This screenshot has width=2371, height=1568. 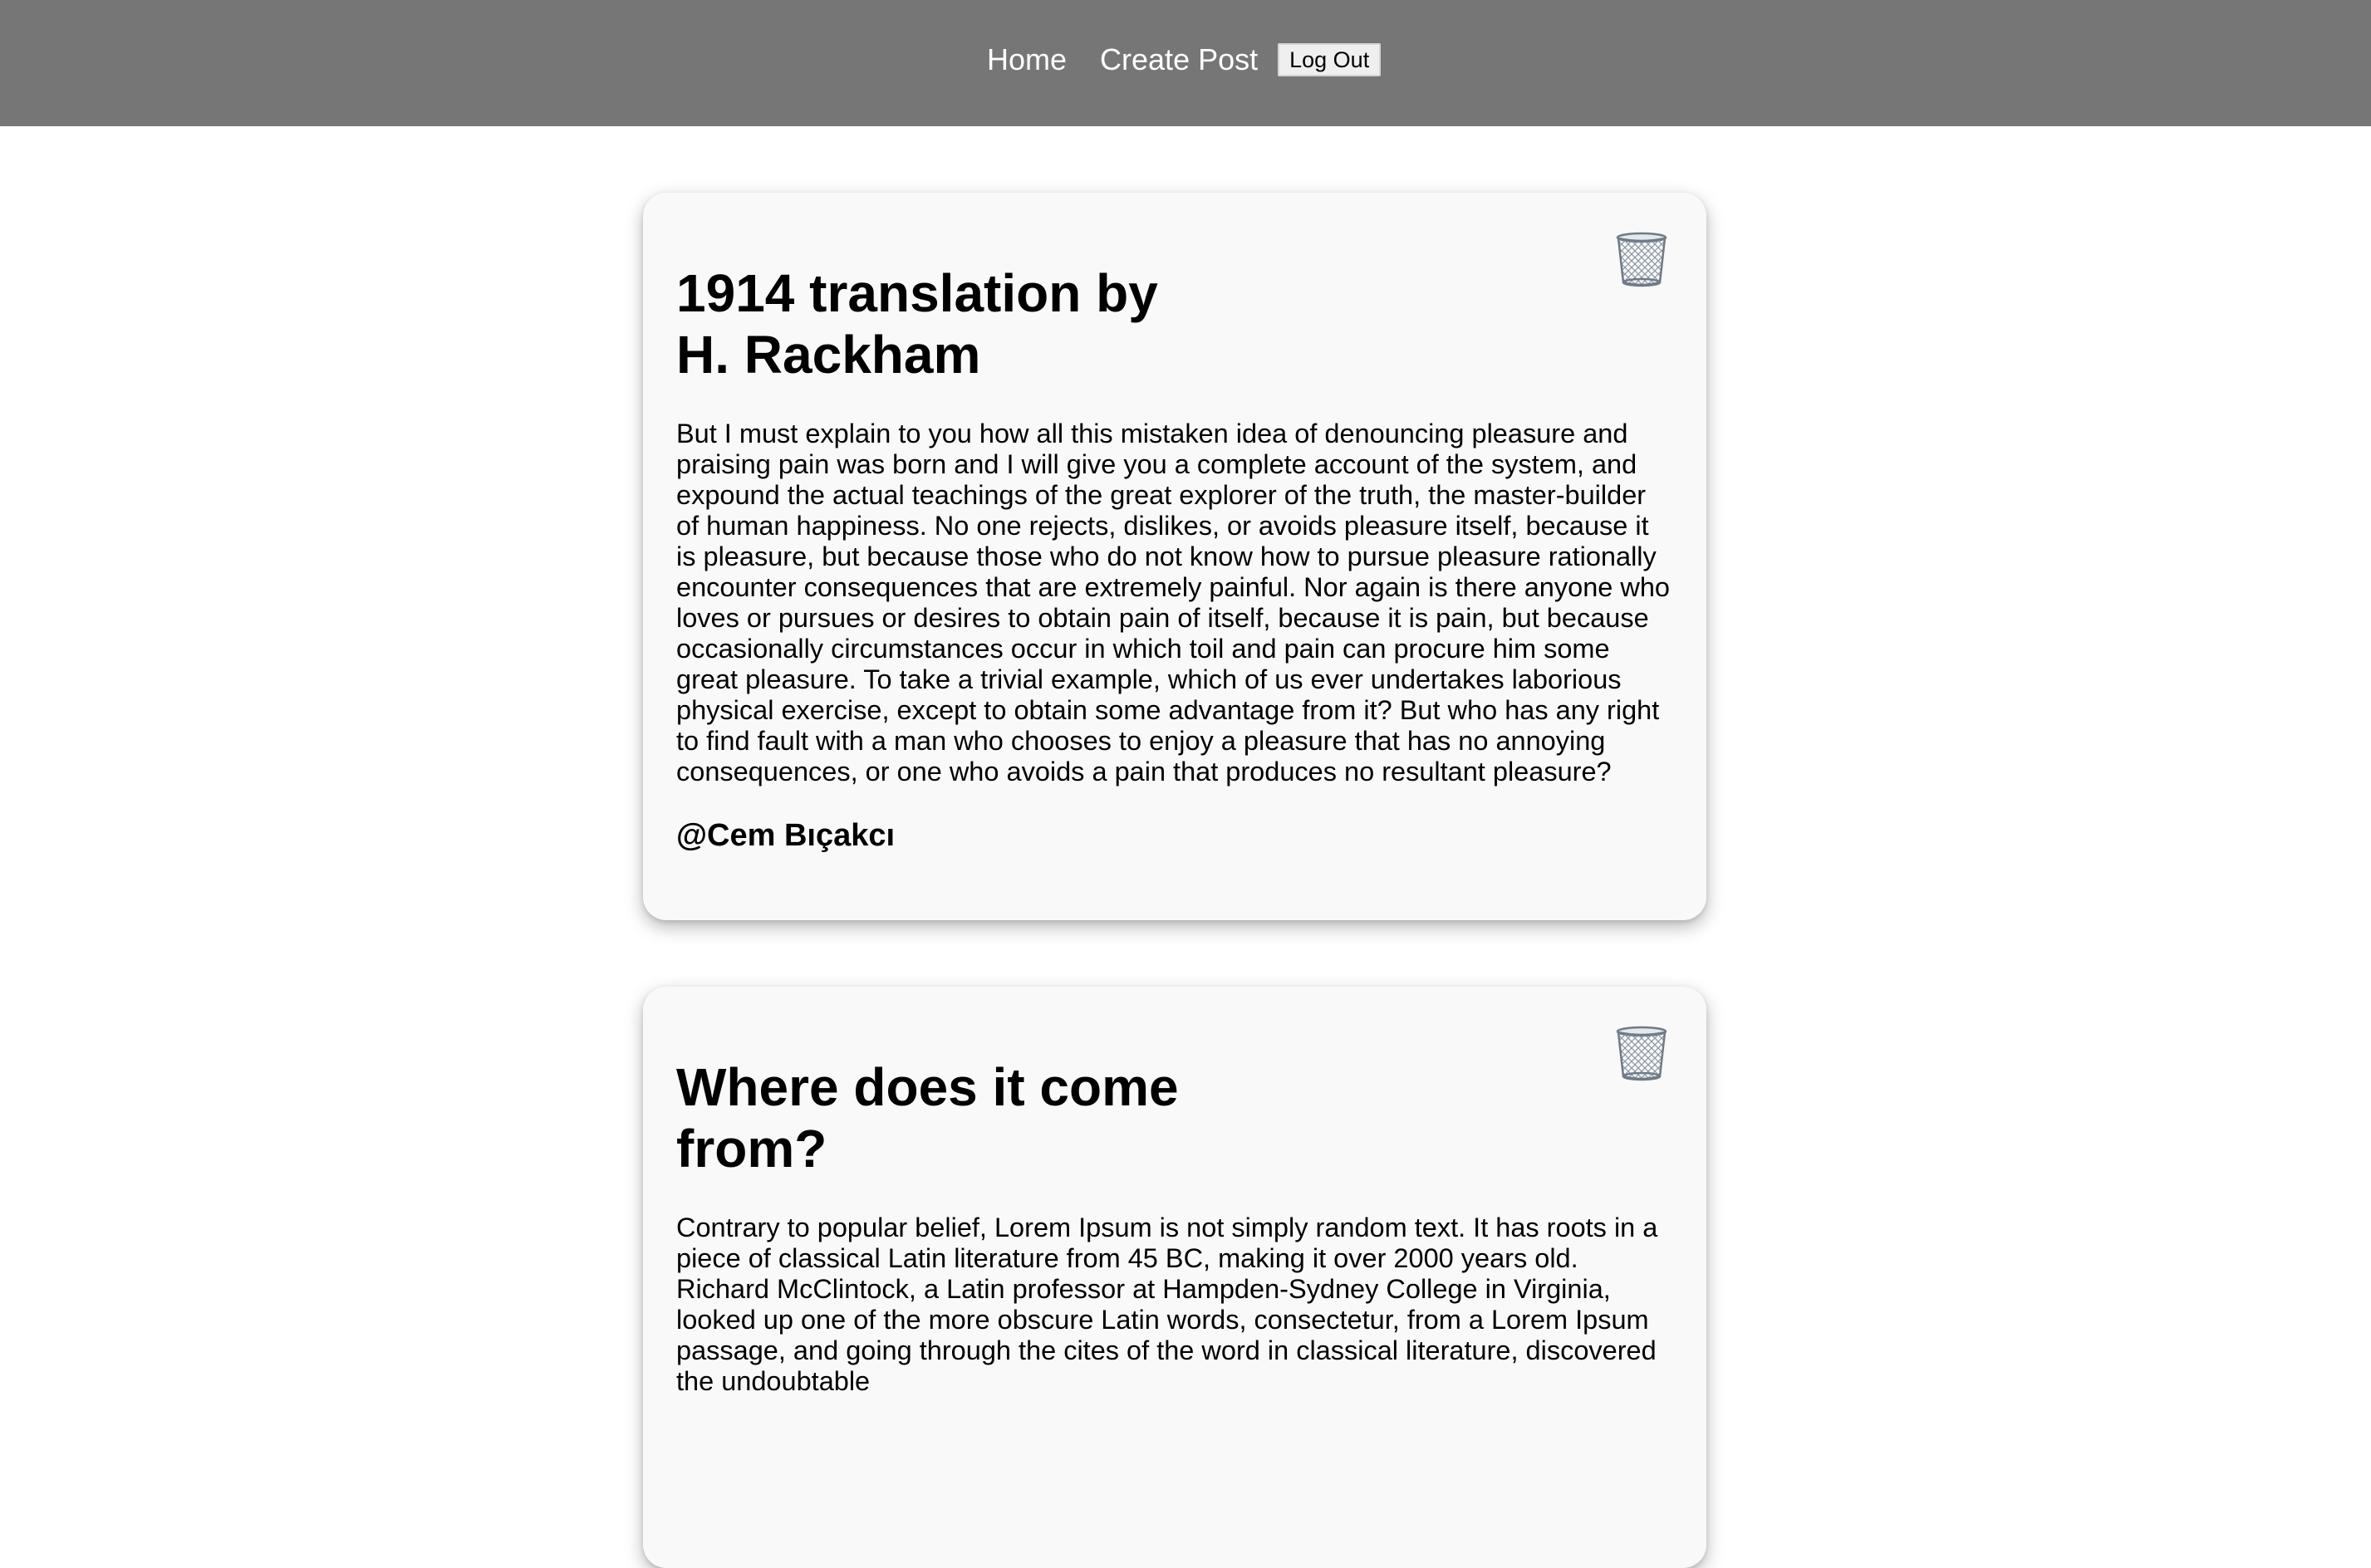 I want to click on navbar: Home Create Post Log Out, so click(x=1185, y=63).